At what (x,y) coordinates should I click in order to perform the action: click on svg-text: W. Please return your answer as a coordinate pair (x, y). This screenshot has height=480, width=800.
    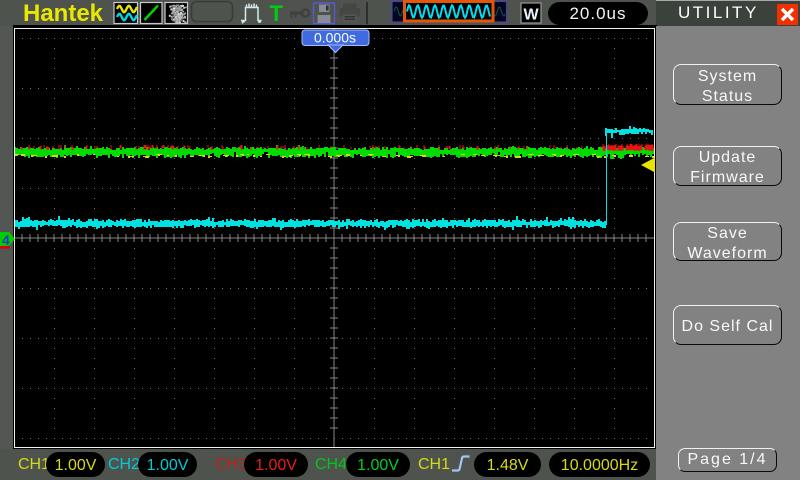
    Looking at the image, I should click on (531, 15).